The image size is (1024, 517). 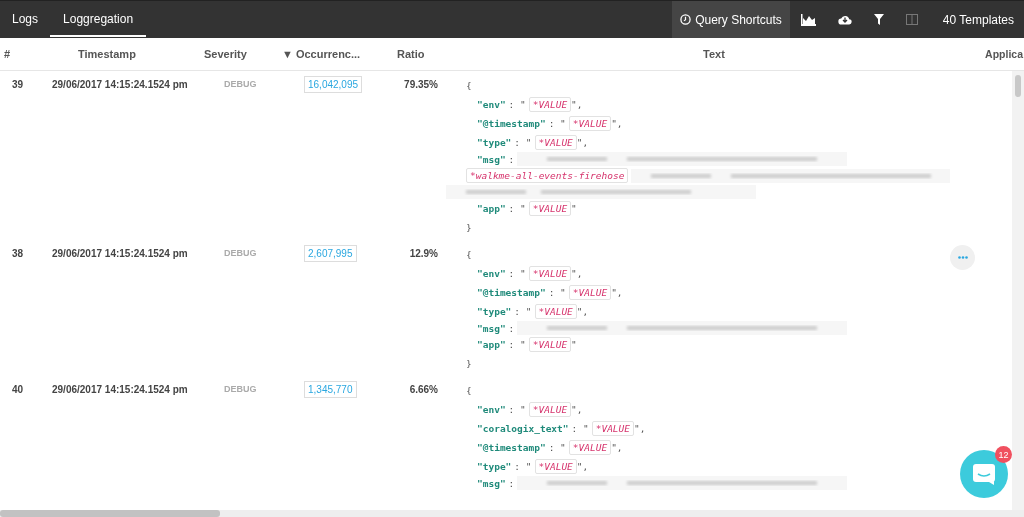 I want to click on filter-icon, so click(x=878, y=19).